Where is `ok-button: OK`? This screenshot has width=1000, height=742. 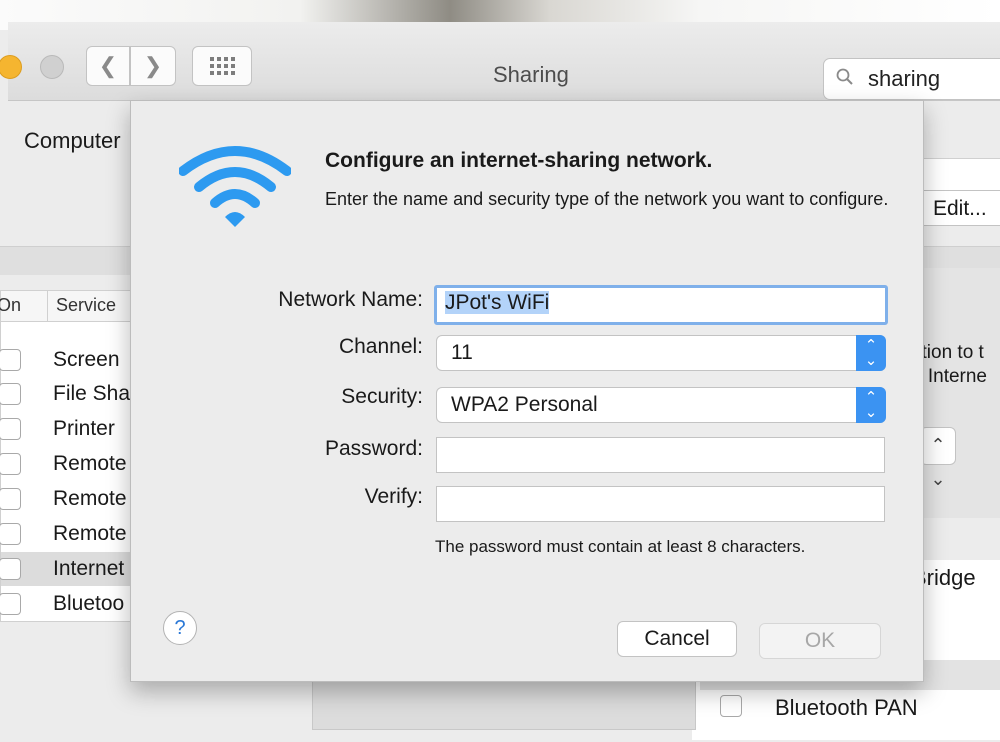 ok-button: OK is located at coordinates (820, 641).